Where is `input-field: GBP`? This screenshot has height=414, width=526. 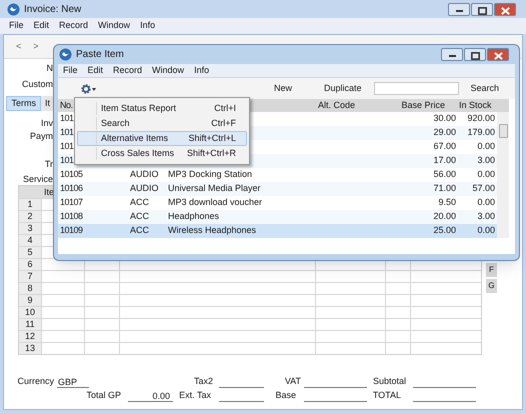 input-field: GBP is located at coordinates (73, 382).